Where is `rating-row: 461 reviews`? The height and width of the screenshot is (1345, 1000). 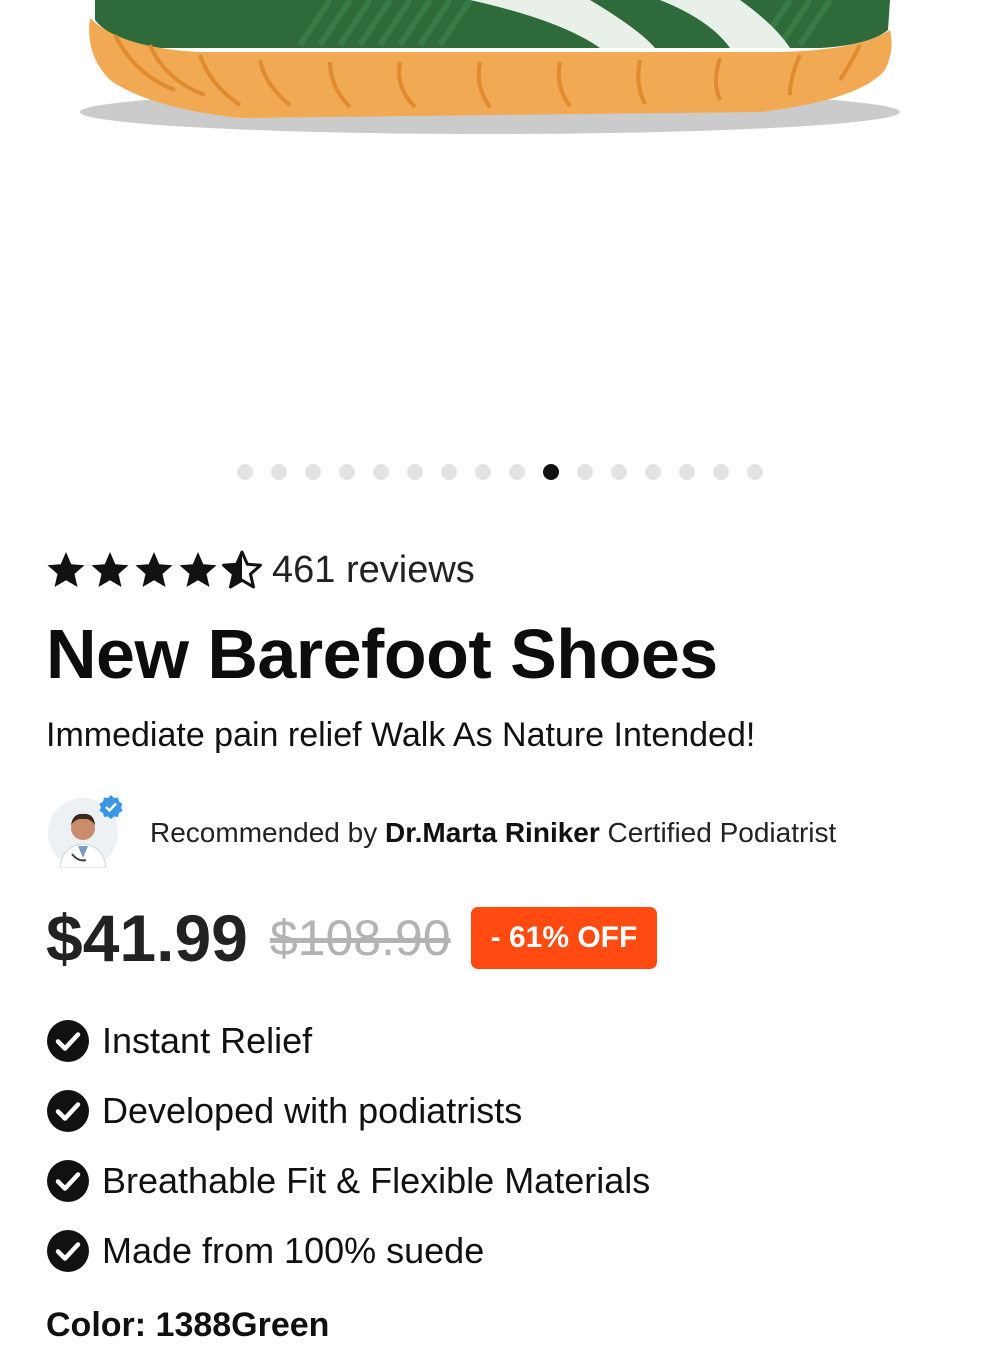 rating-row: 461 reviews is located at coordinates (260, 570).